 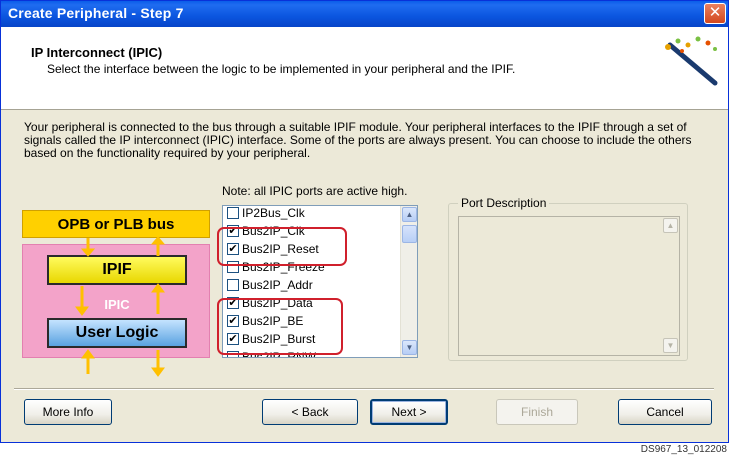 What do you see at coordinates (665, 412) in the screenshot?
I see `cancel-button: Cancel` at bounding box center [665, 412].